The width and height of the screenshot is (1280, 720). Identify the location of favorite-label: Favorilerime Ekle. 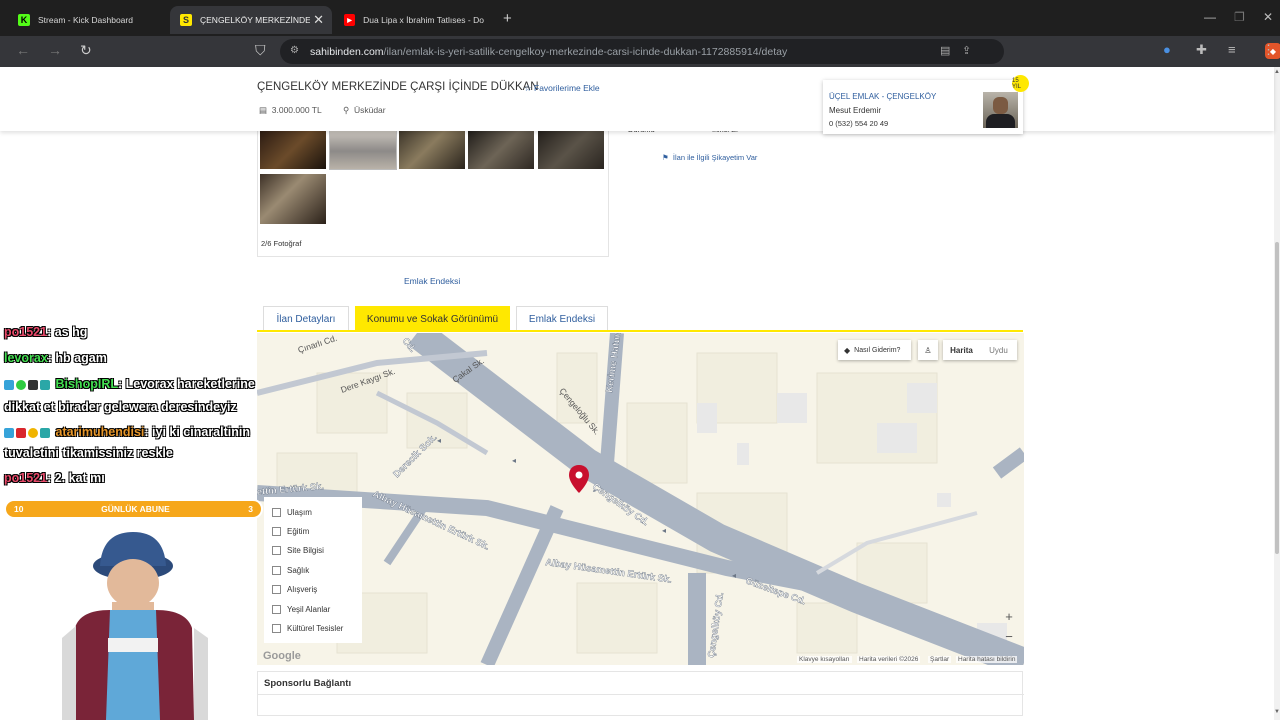
(567, 88).